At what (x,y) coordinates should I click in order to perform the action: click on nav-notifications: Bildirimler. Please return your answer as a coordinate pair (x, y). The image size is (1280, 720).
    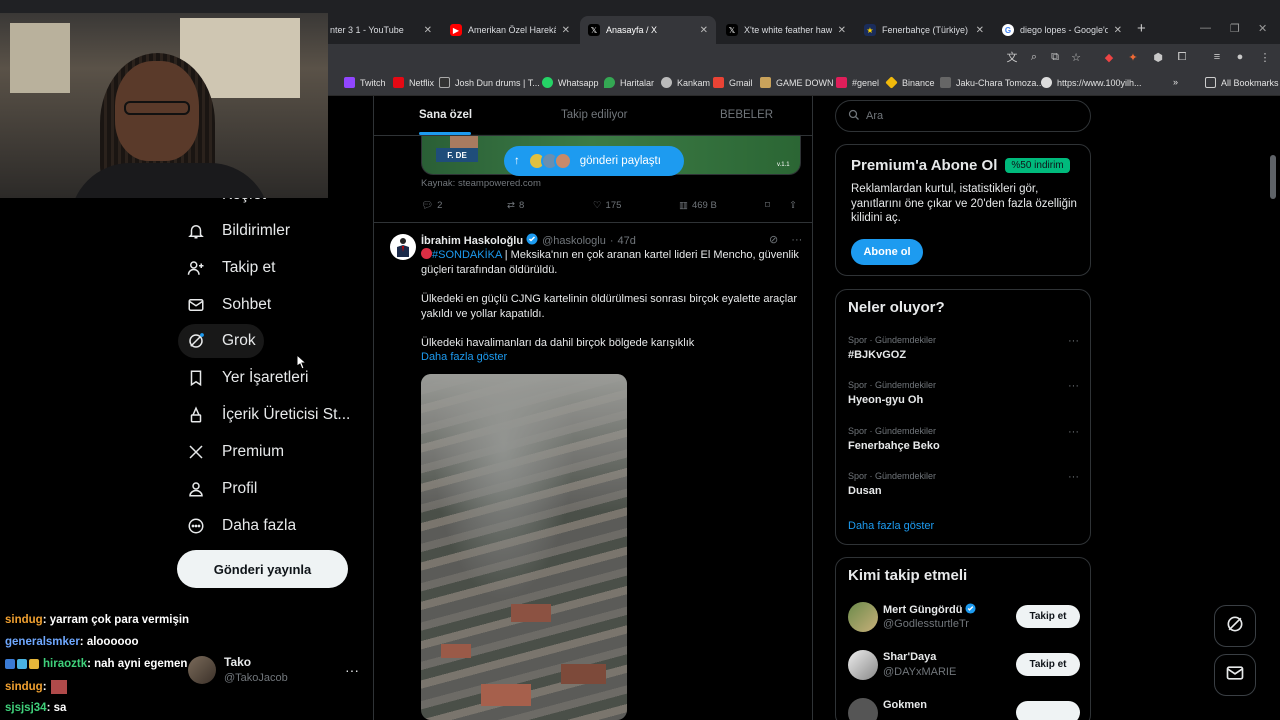
    Looking at the image, I should click on (238, 231).